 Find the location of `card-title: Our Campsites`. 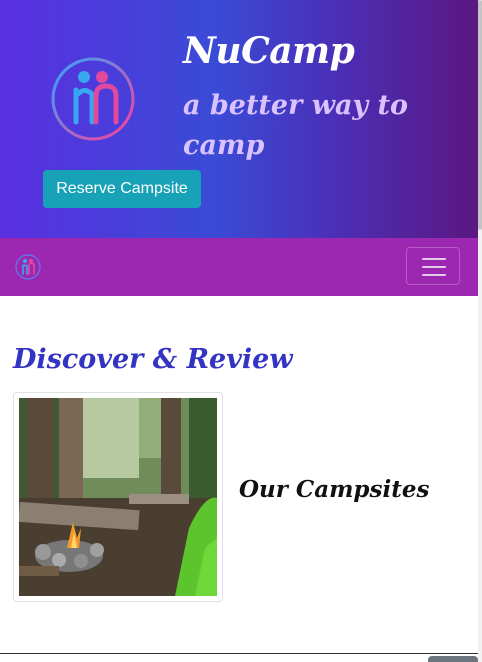

card-title: Our Campsites is located at coordinates (334, 489).